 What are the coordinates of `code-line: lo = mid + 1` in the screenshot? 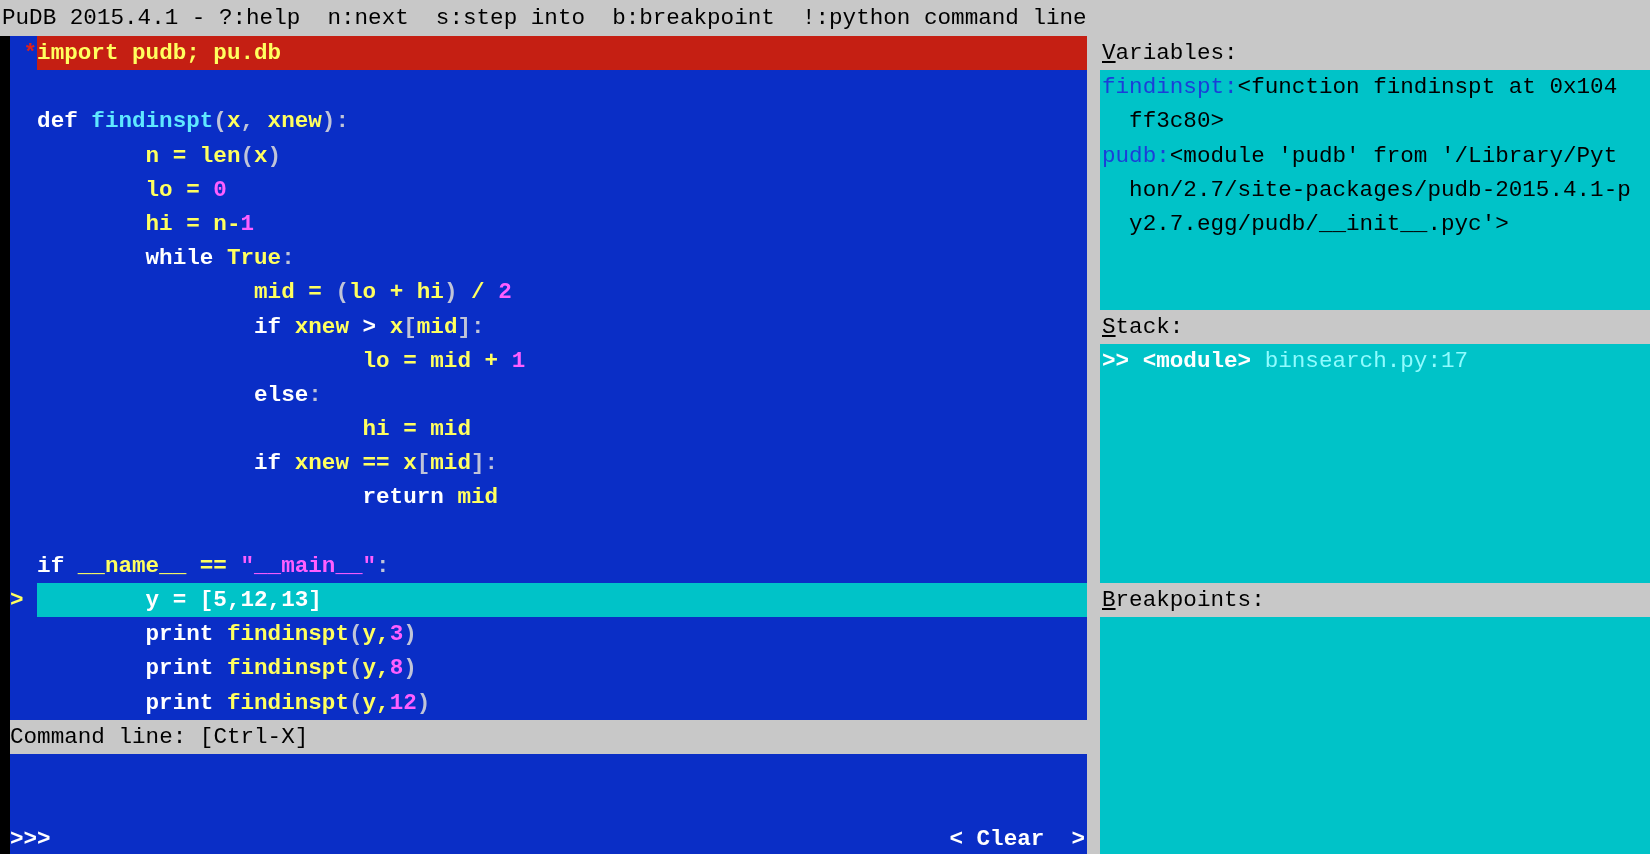 It's located at (444, 361).